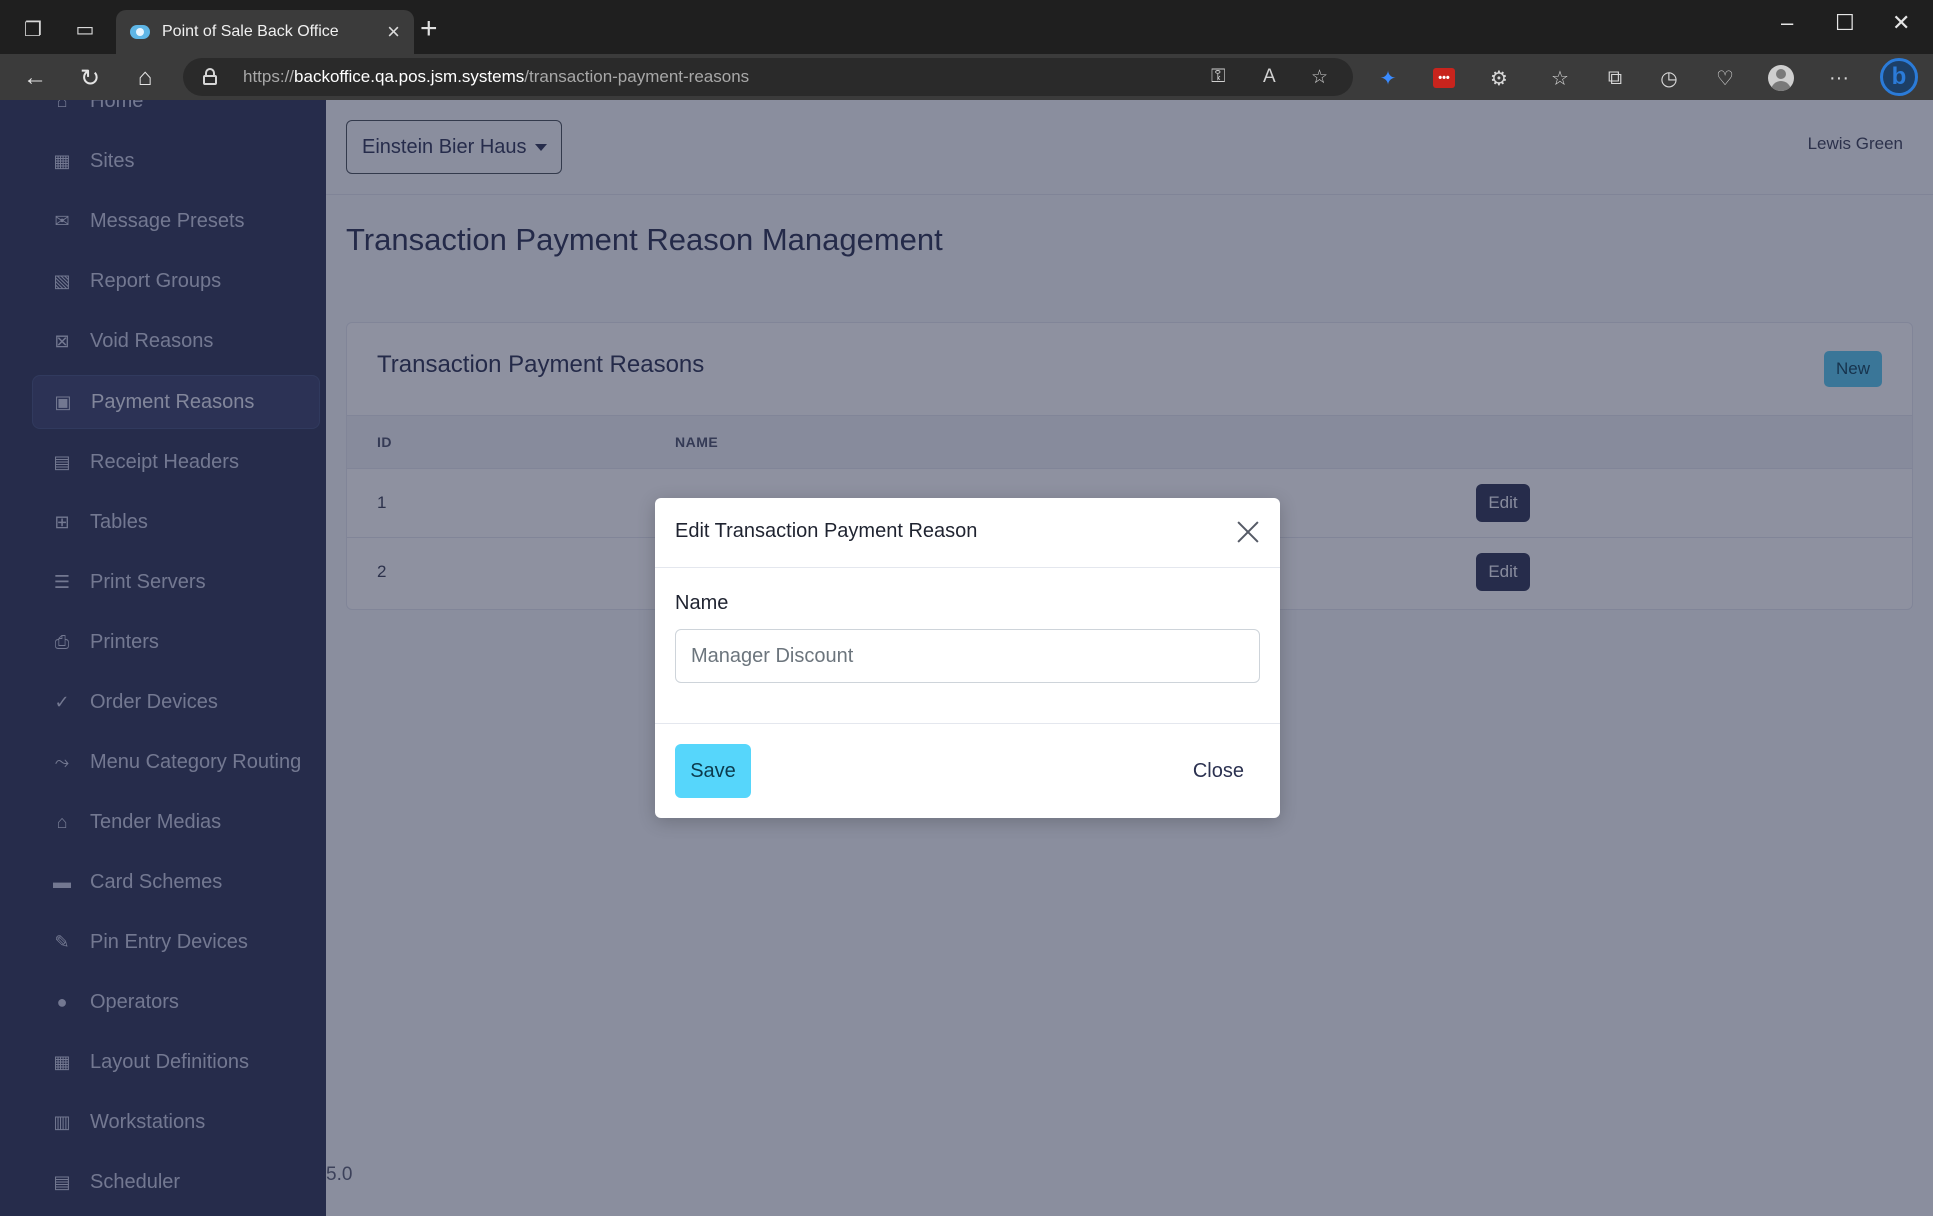 The width and height of the screenshot is (1933, 1216). What do you see at coordinates (1248, 532) in the screenshot?
I see `close-icon` at bounding box center [1248, 532].